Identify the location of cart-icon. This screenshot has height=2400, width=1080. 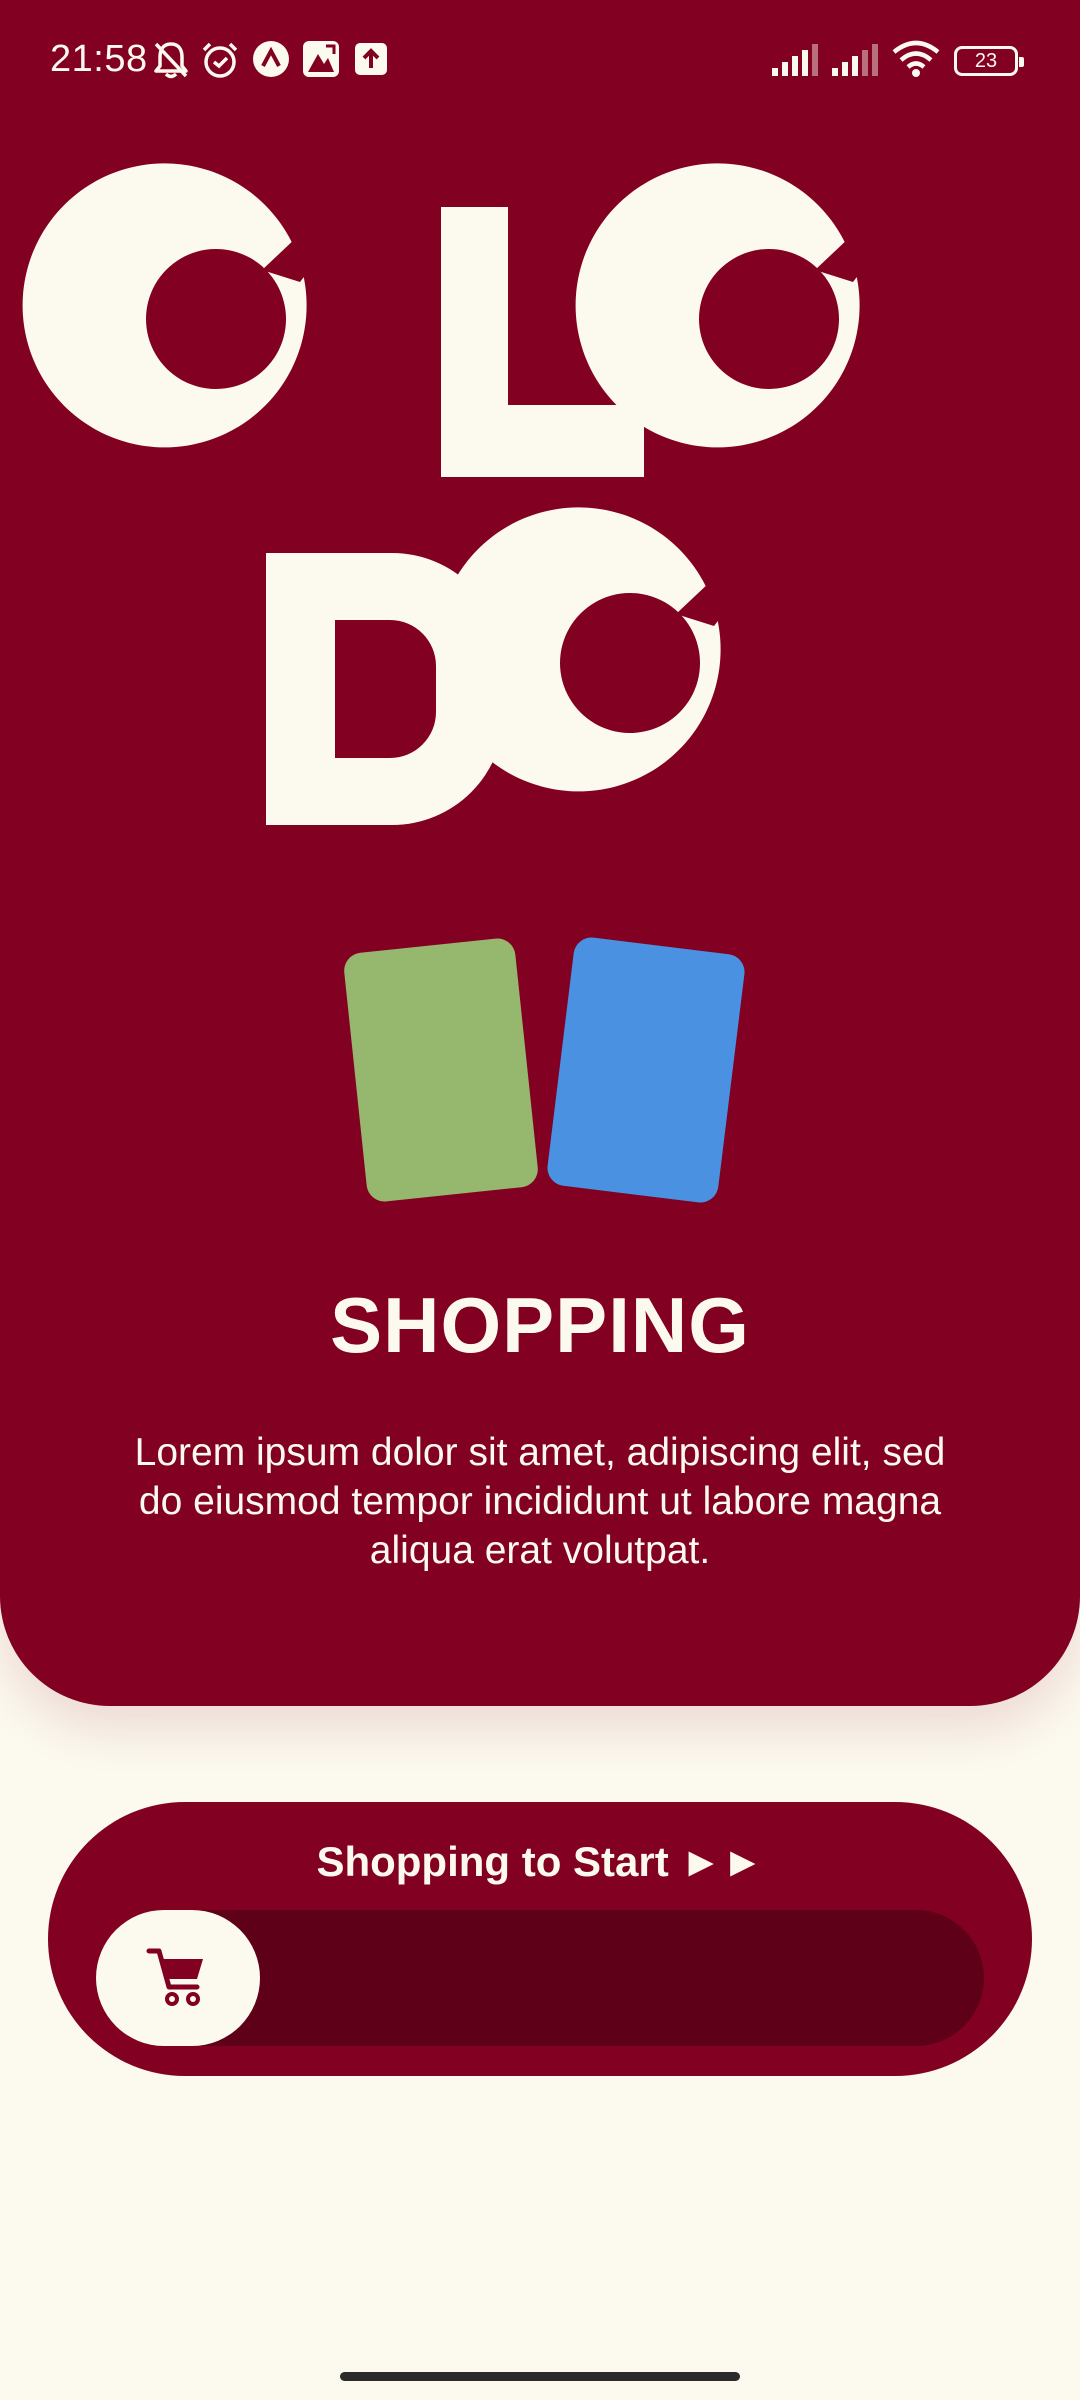
(174, 1977).